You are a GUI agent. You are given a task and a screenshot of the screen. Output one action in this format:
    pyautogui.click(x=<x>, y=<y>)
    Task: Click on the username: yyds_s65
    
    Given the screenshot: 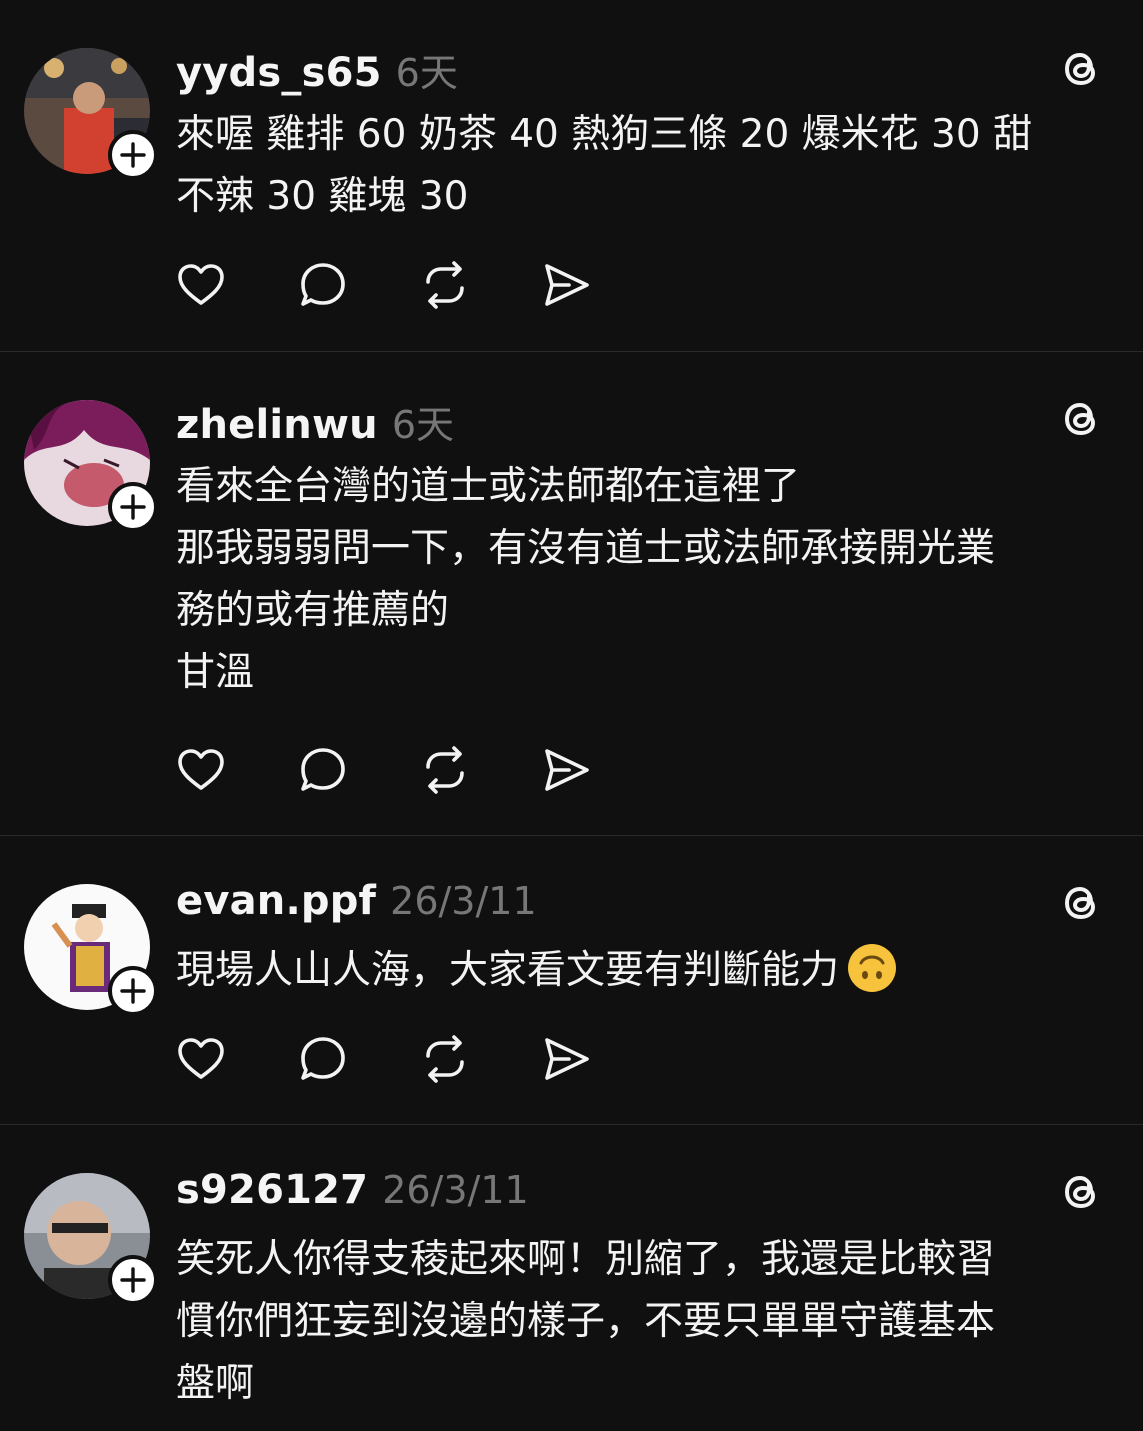 What is the action you would take?
    pyautogui.click(x=279, y=73)
    